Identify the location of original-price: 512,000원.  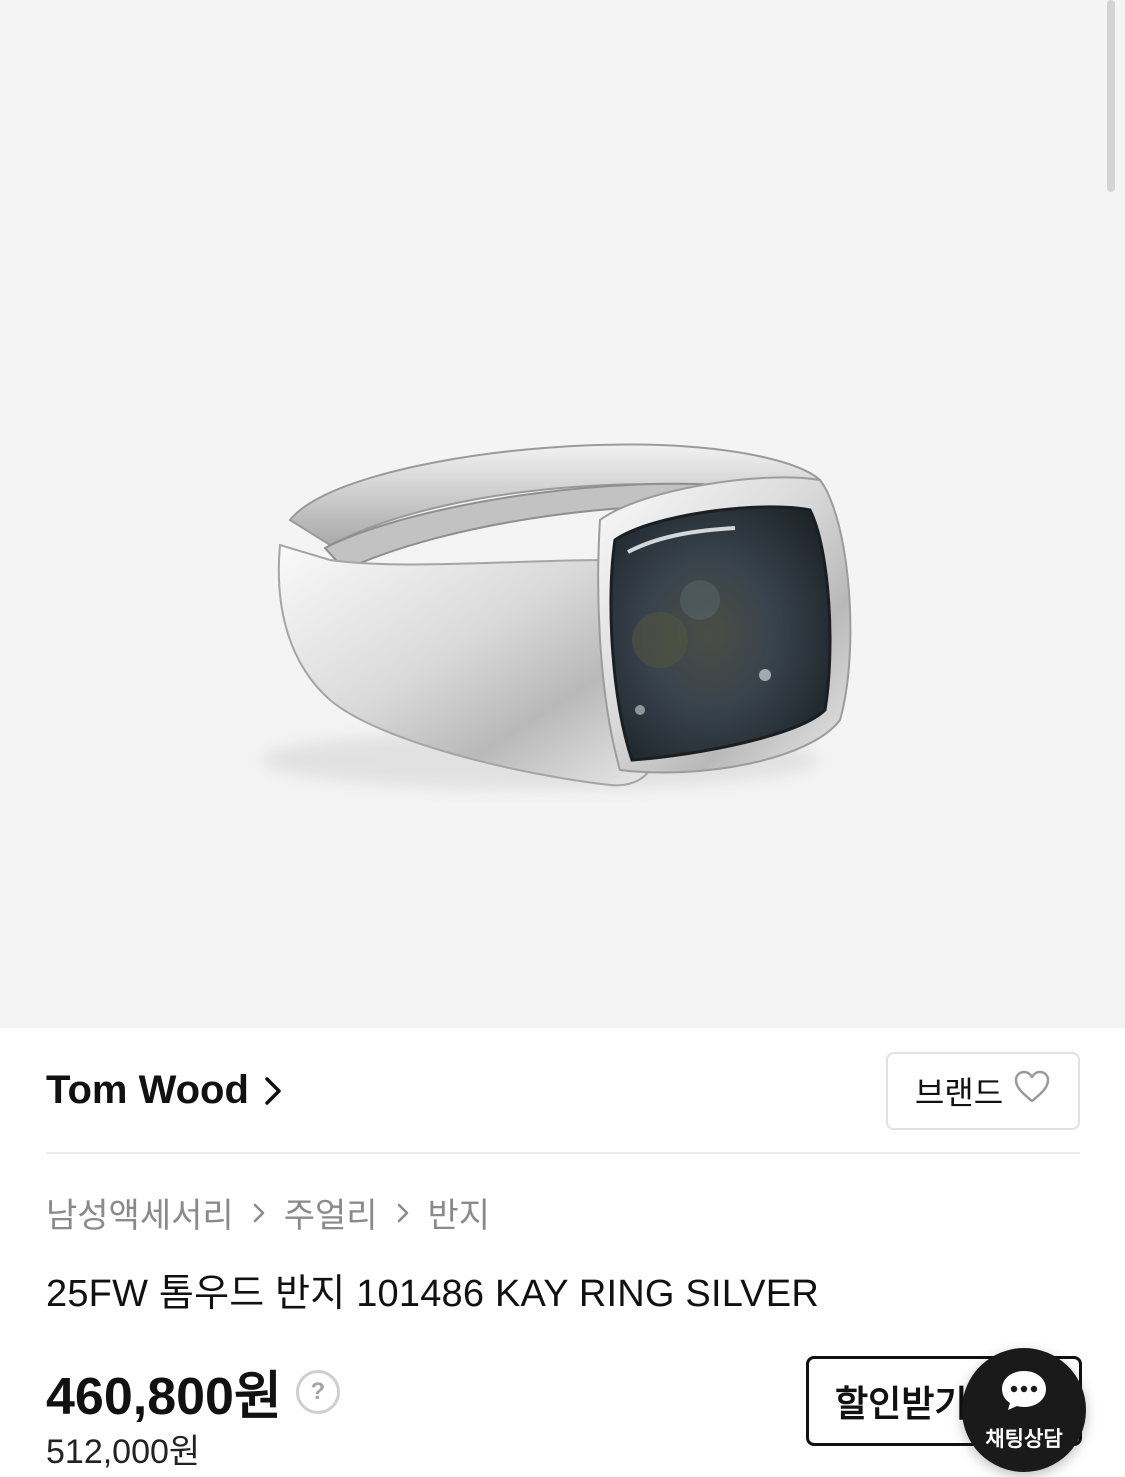
(123, 1452).